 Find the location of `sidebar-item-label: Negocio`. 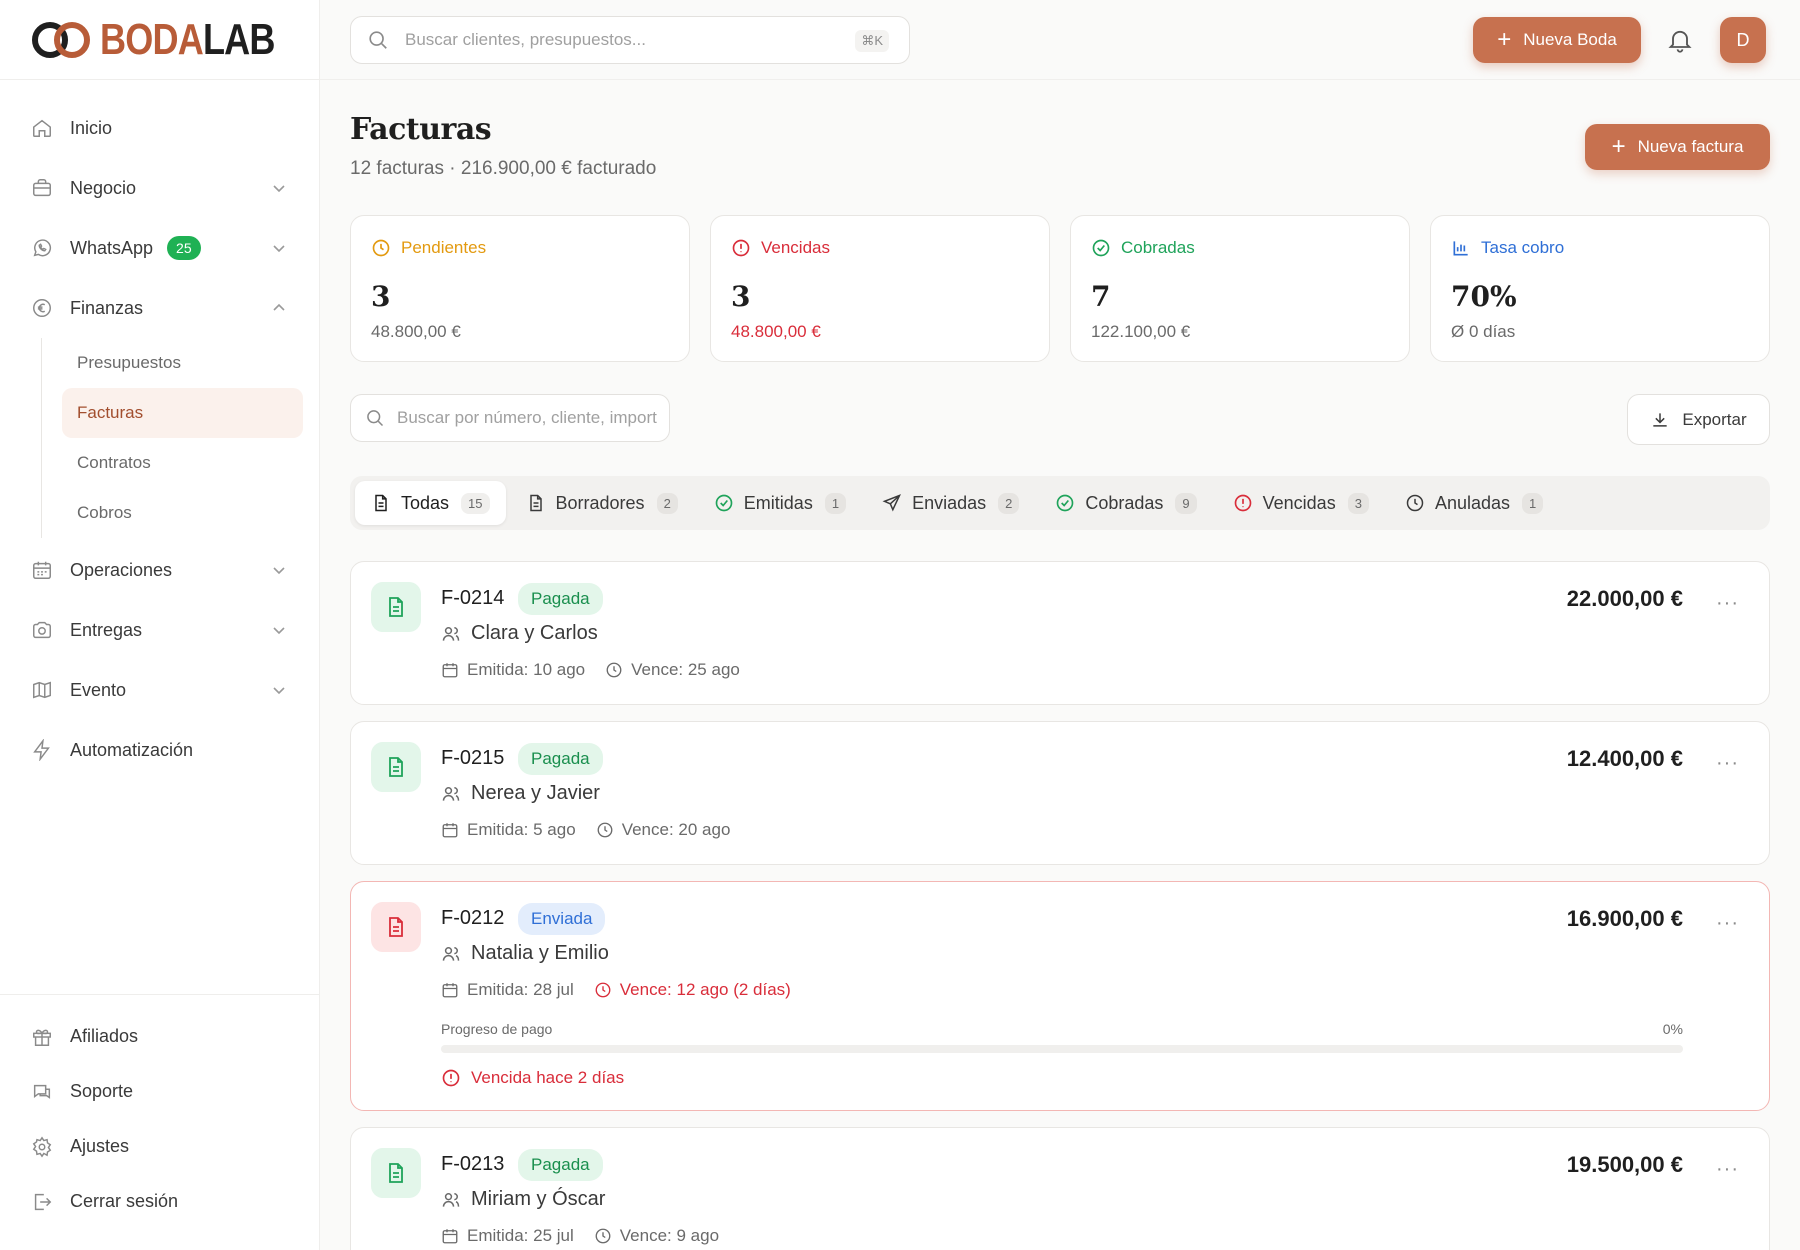

sidebar-item-label: Negocio is located at coordinates (103, 187).